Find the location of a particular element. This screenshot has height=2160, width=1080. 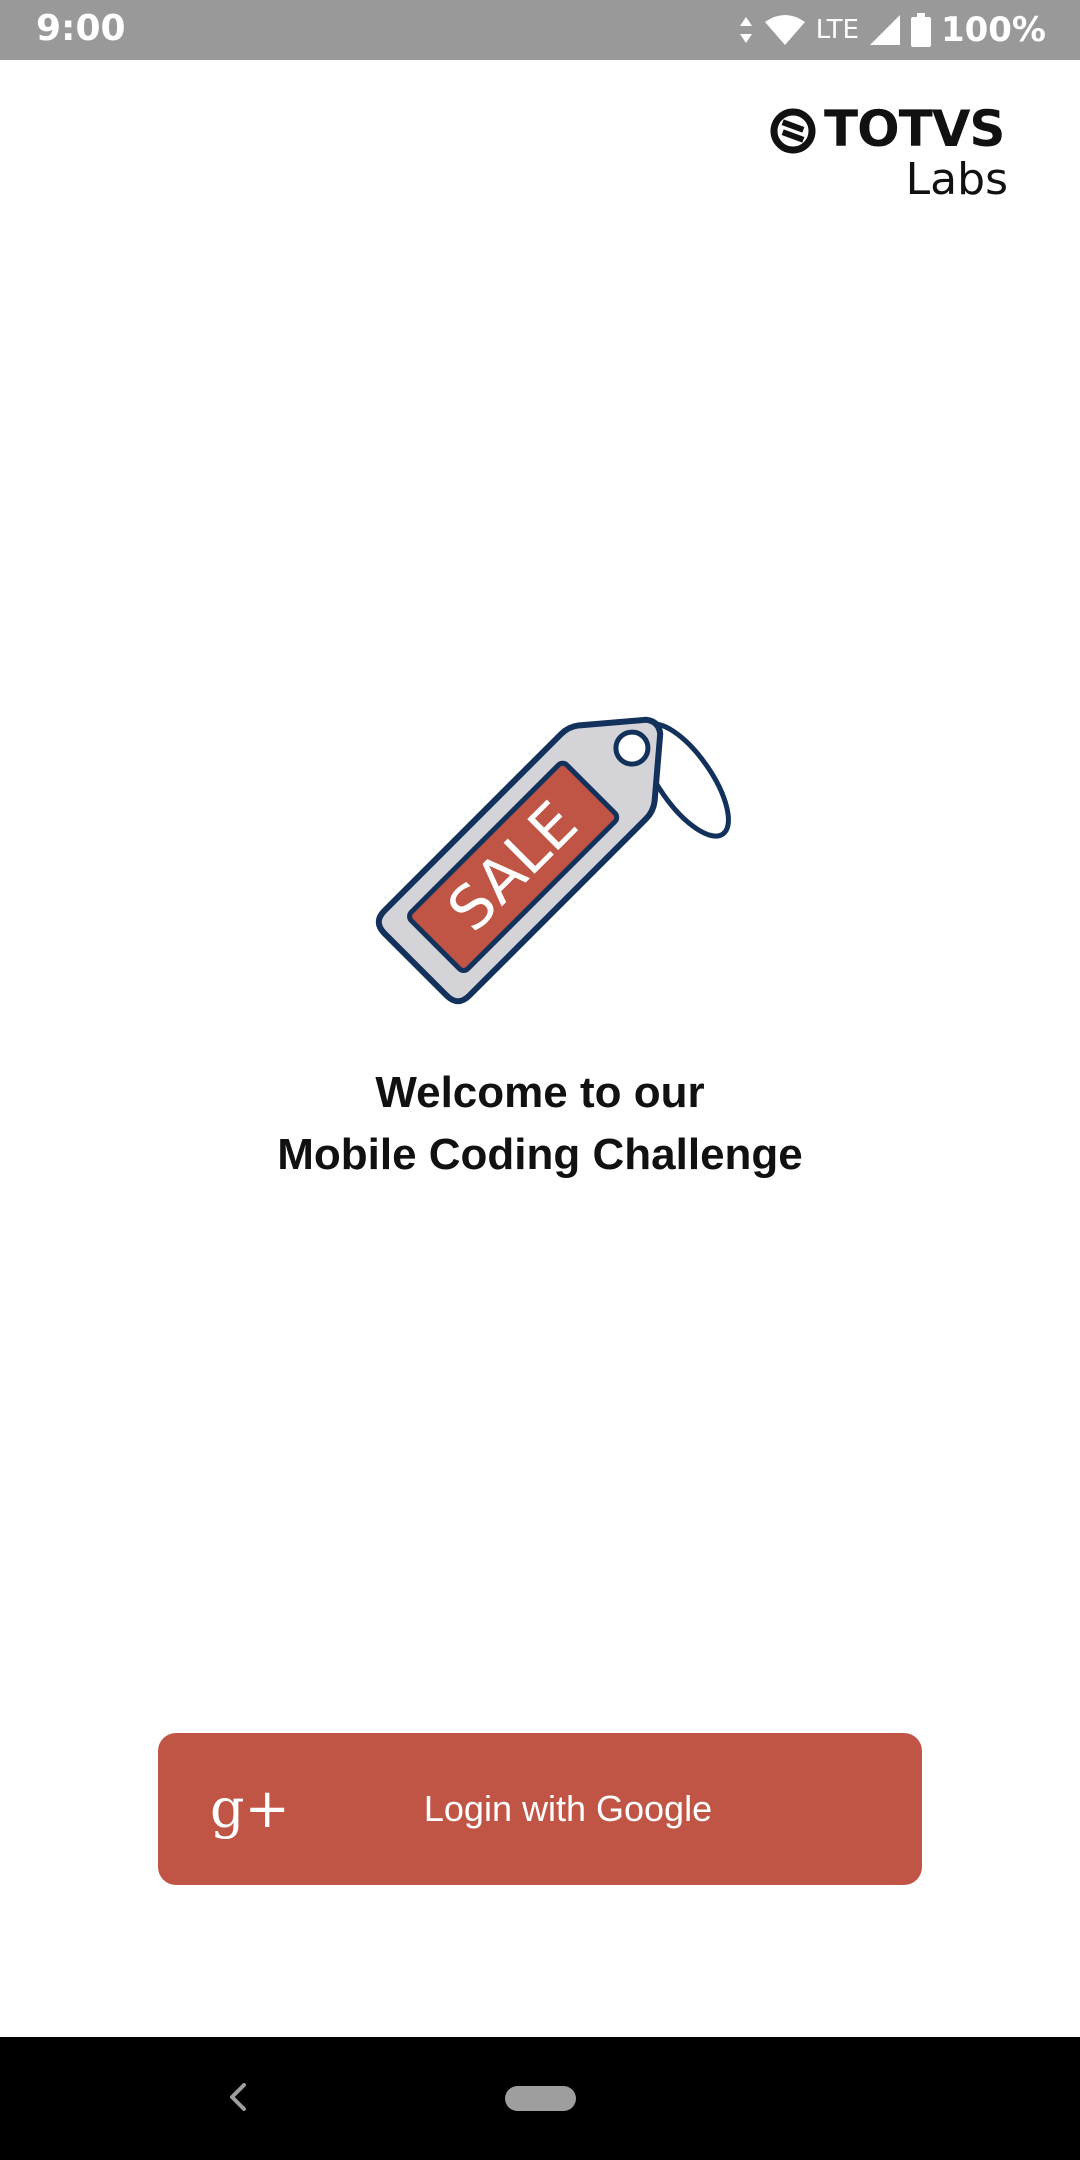

status-battery: 100% is located at coordinates (993, 30).